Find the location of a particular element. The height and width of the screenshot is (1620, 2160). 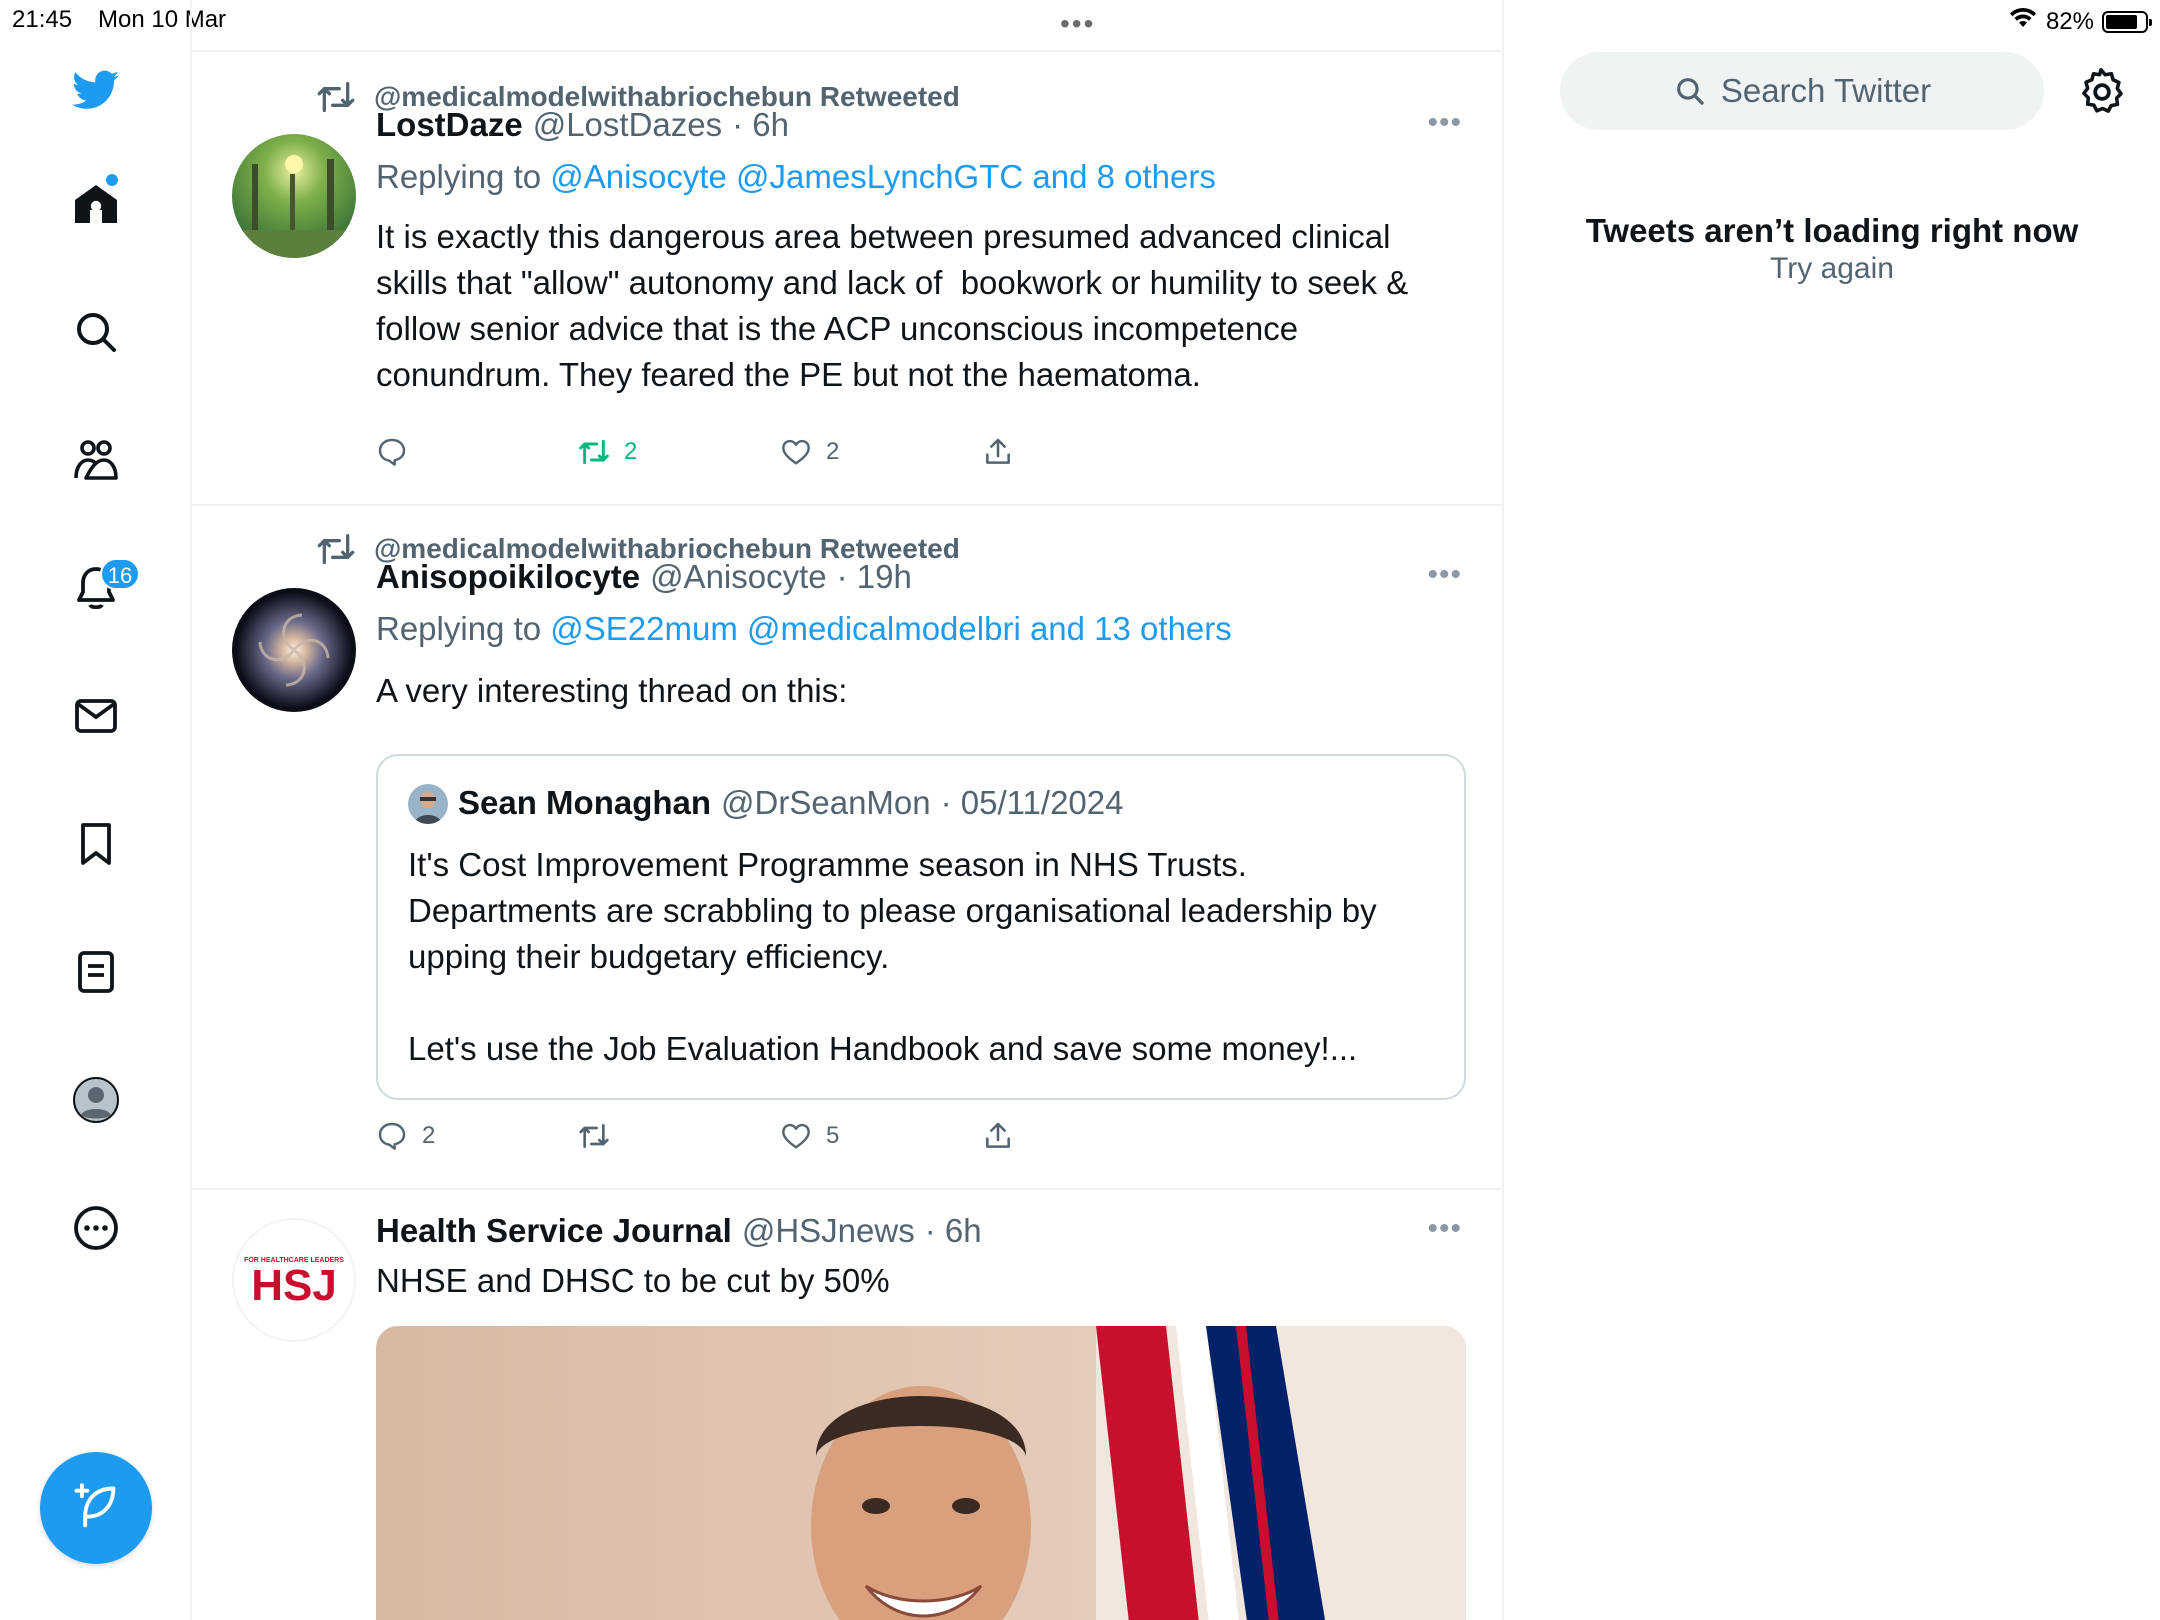

twitter-bird-icon is located at coordinates (96, 90).